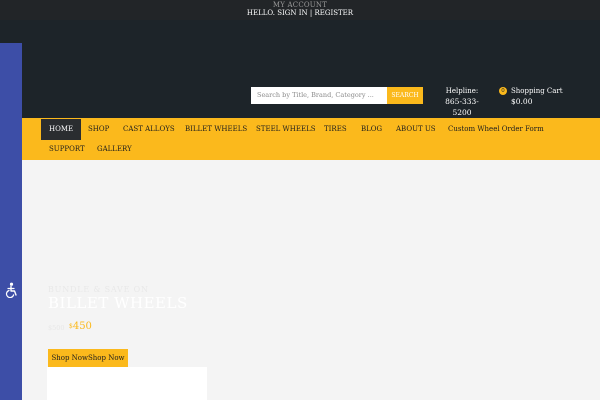 Image resolution: width=600 pixels, height=400 pixels. I want to click on nav-item-steel-wheels: STEEL WHEELS, so click(286, 129).